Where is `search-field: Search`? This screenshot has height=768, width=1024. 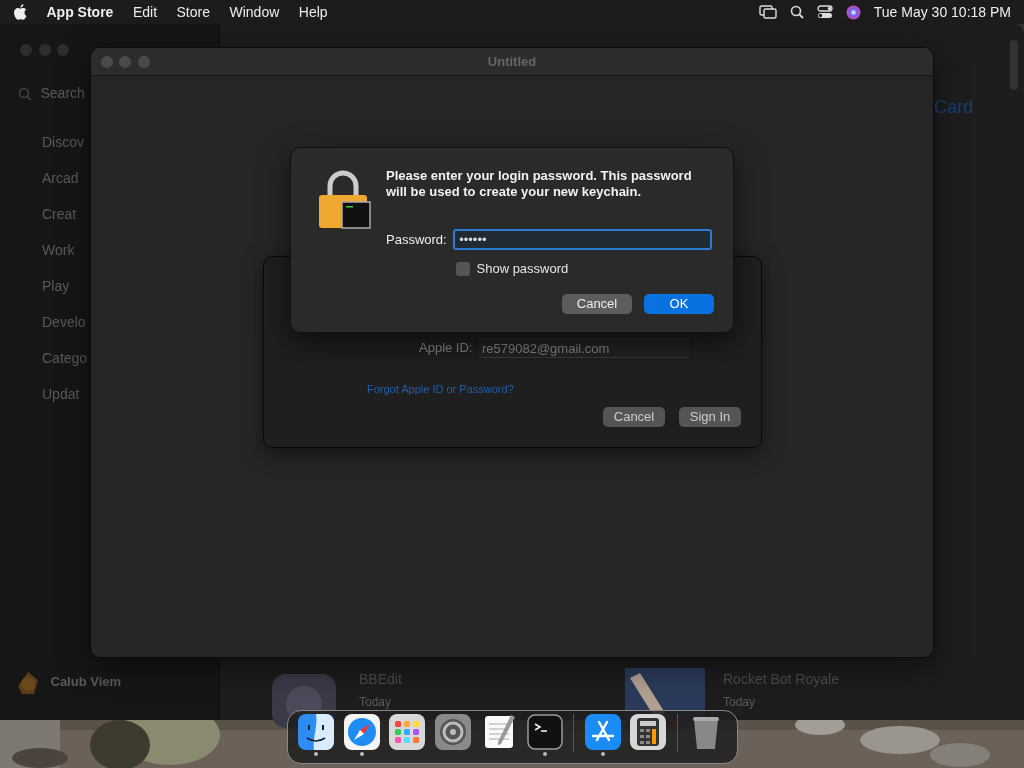
search-field: Search is located at coordinates (64, 93).